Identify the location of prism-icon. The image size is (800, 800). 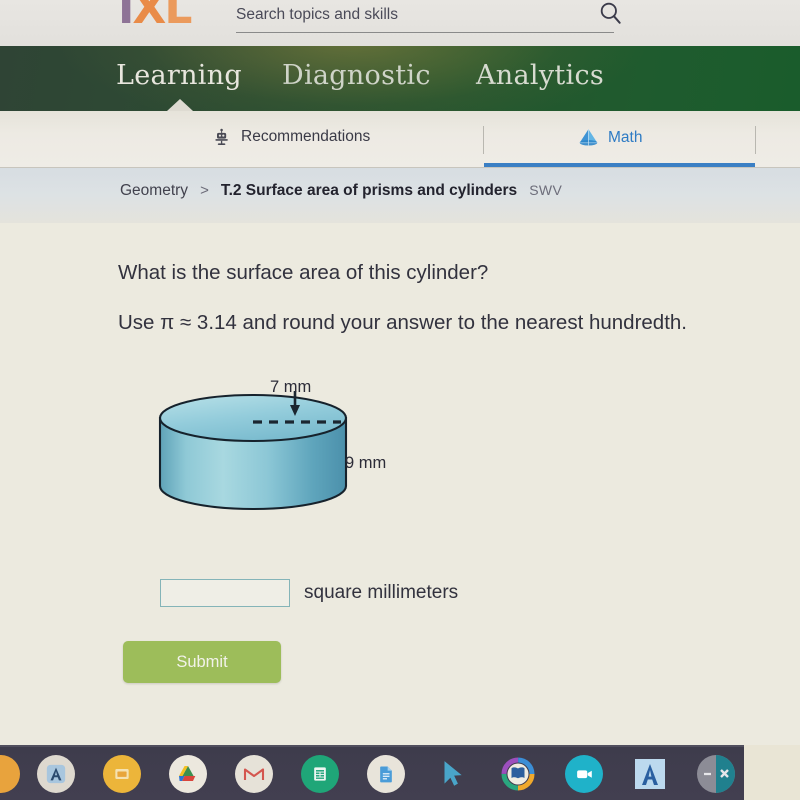
(588, 137).